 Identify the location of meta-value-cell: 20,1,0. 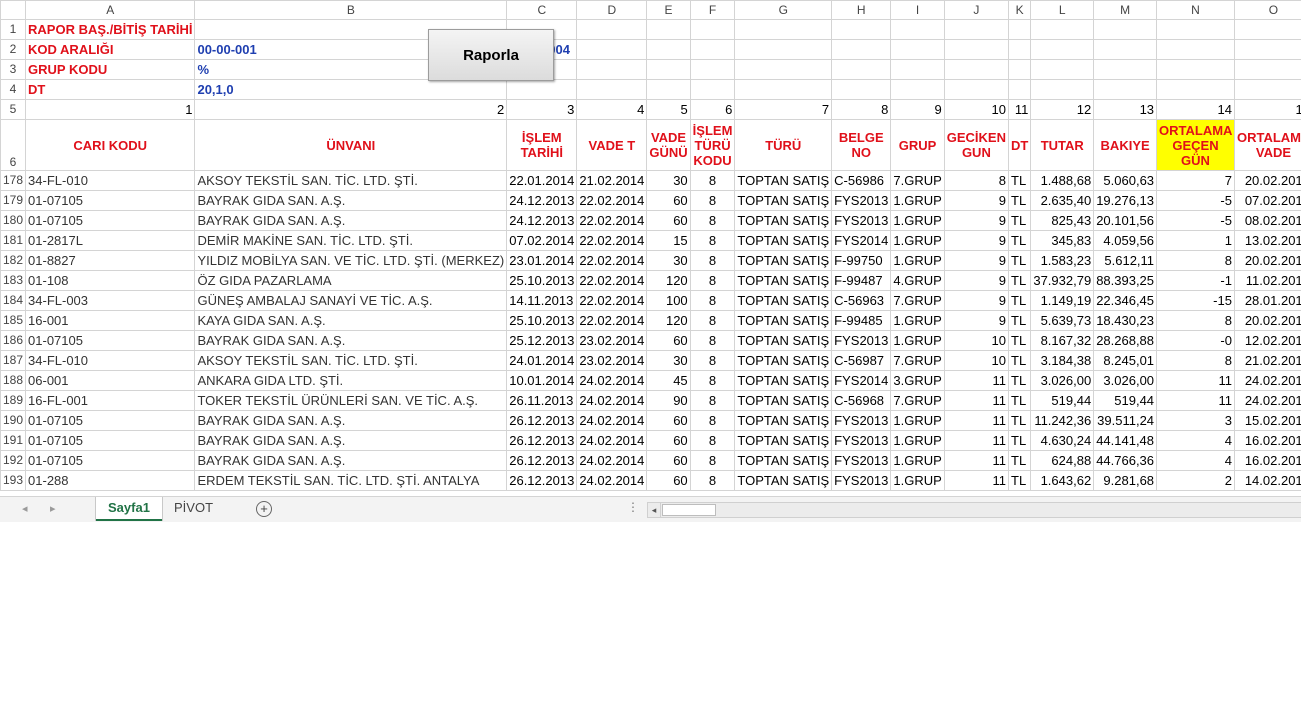
(351, 89).